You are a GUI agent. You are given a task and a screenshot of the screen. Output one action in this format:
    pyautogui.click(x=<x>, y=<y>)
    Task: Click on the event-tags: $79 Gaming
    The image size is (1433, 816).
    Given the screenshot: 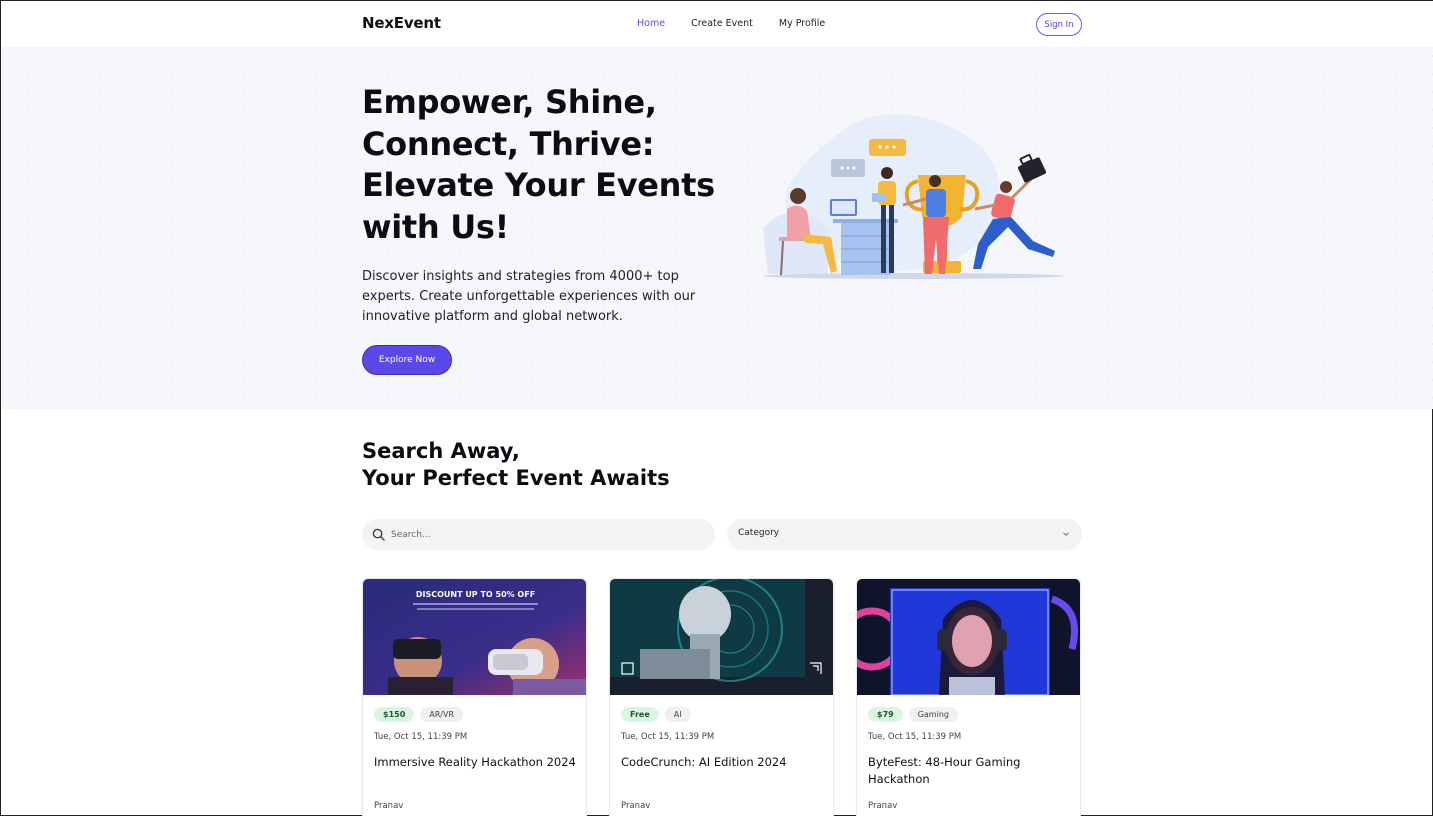 What is the action you would take?
    pyautogui.click(x=913, y=714)
    